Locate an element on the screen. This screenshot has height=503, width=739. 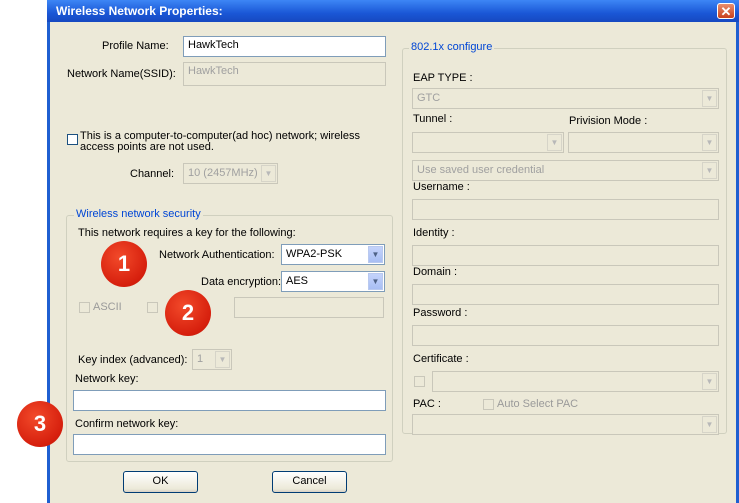
adhoc-label-line2: access points are not used. is located at coordinates (147, 147).